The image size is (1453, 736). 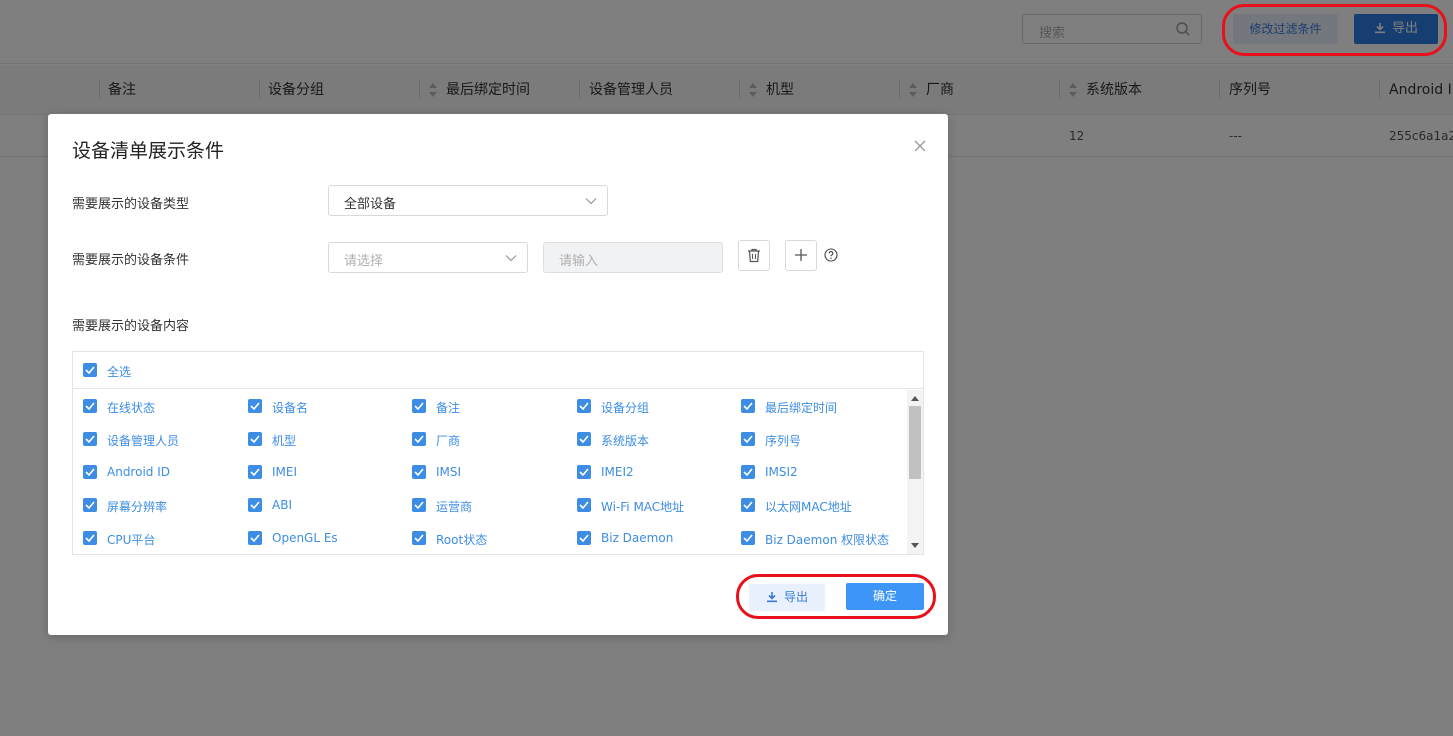 What do you see at coordinates (428, 257) in the screenshot?
I see `condition-field-select: 请选择` at bounding box center [428, 257].